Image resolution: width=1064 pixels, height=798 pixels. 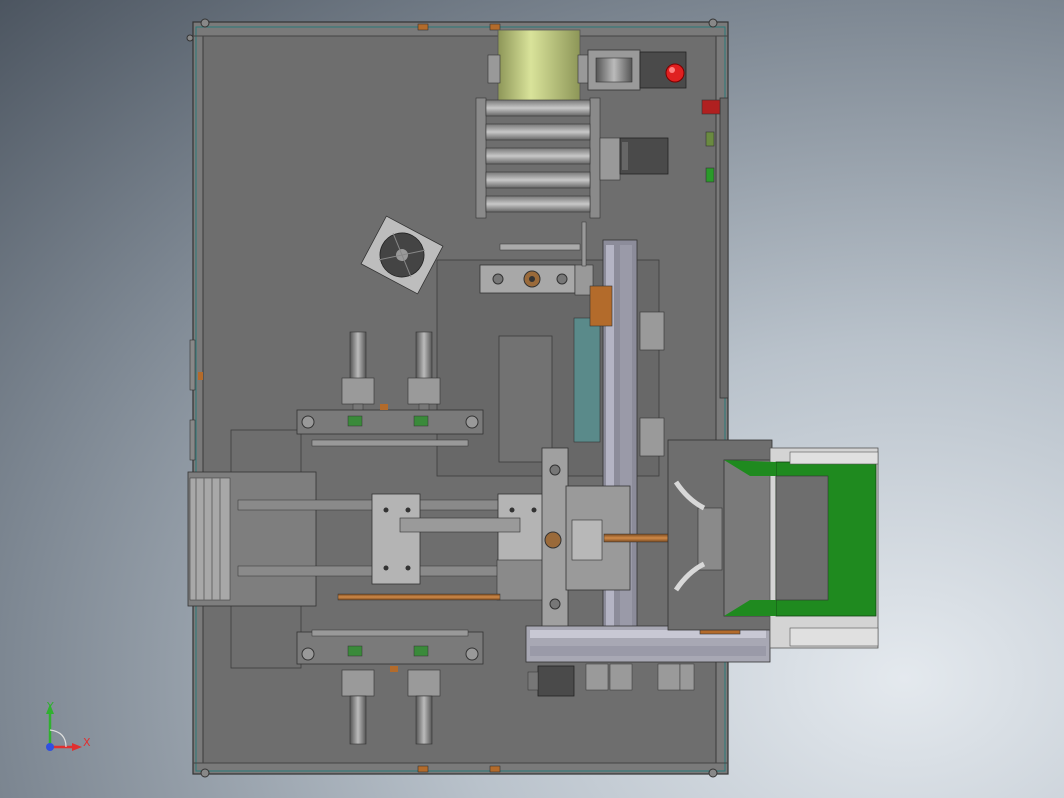 I want to click on output-conveyor, so click(x=773, y=544).